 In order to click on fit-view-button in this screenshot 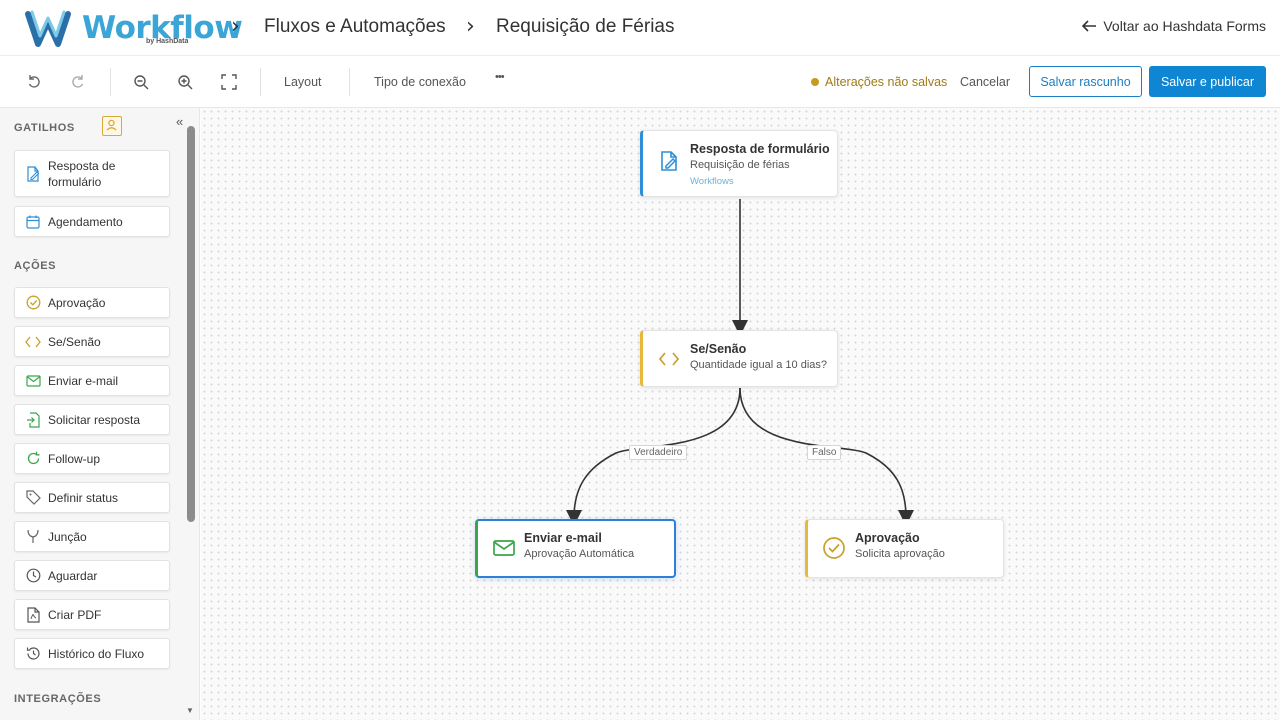, I will do `click(229, 82)`.